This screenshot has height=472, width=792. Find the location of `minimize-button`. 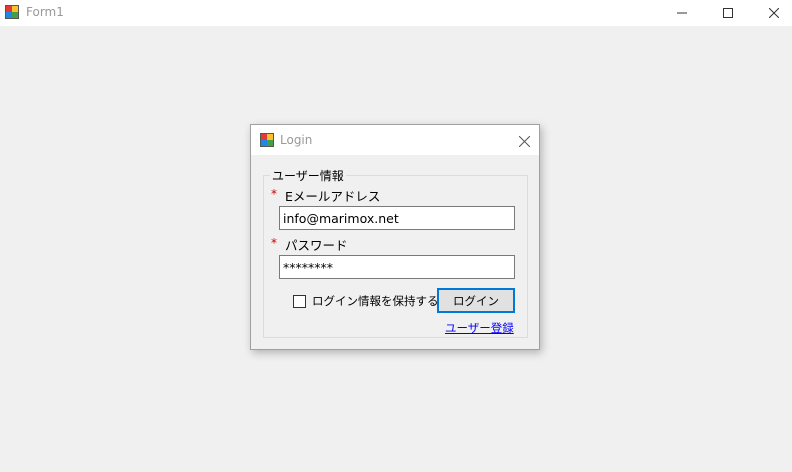

minimize-button is located at coordinates (682, 13).